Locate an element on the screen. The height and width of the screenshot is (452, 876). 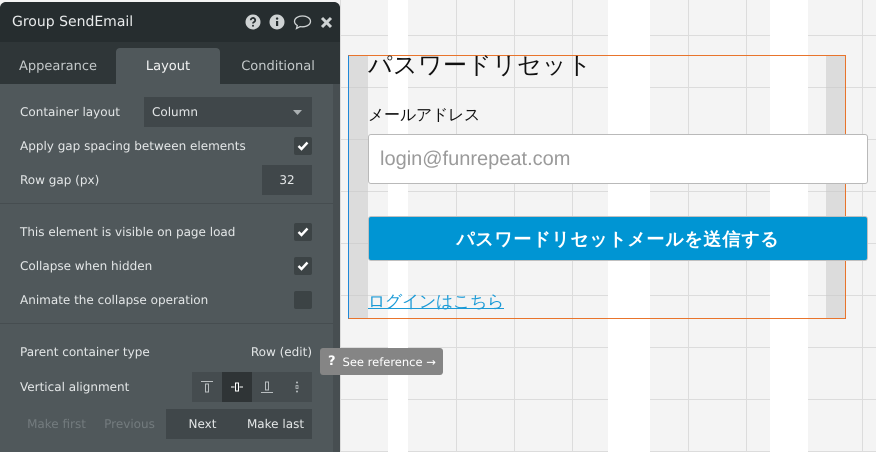
info-icon is located at coordinates (277, 22).